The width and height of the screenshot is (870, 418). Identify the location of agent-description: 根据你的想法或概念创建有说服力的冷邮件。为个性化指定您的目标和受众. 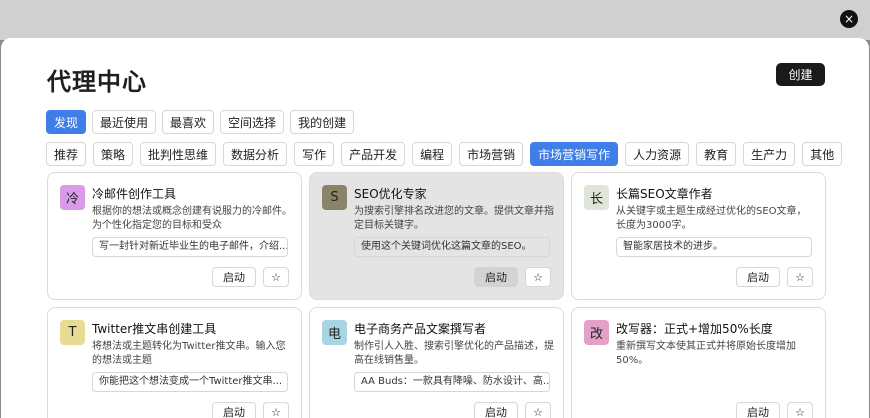
(192, 218).